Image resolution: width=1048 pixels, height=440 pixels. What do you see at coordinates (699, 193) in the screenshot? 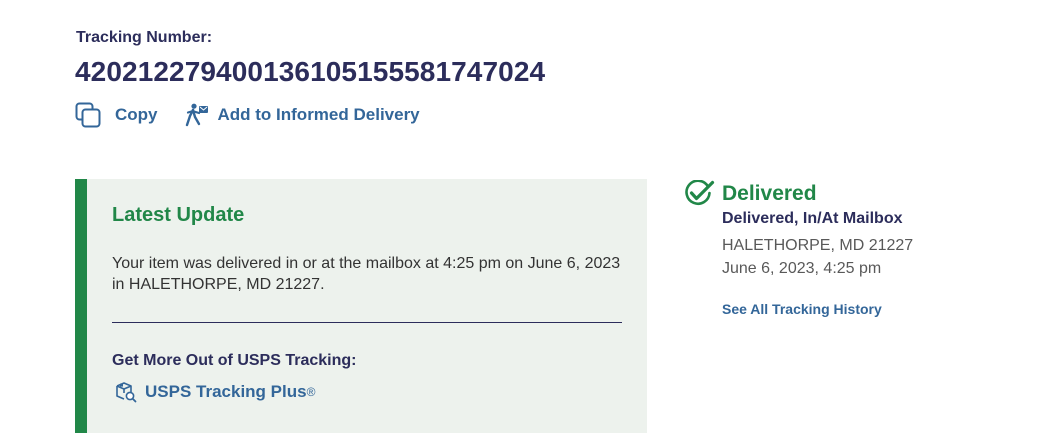
I see `check-circle-icon` at bounding box center [699, 193].